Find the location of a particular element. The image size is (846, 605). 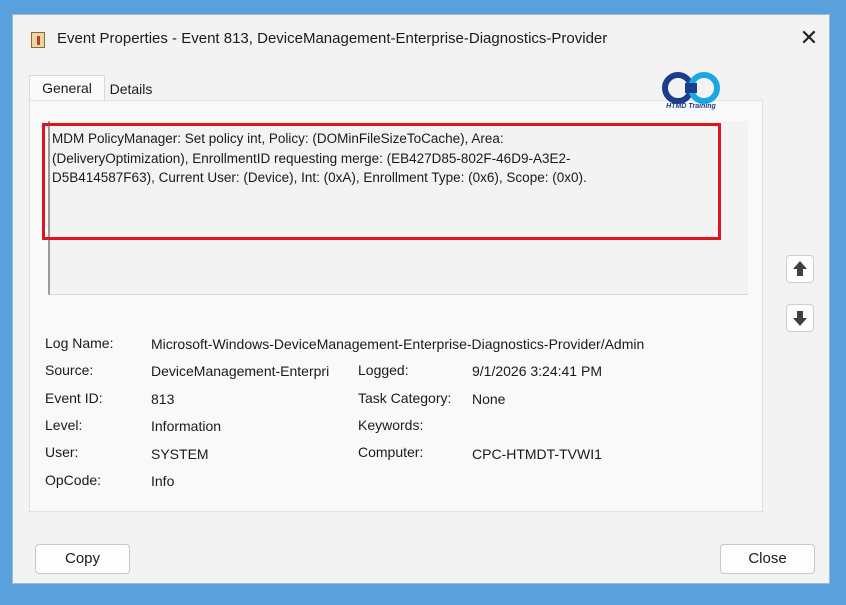

copy-button: Copy is located at coordinates (82, 559).